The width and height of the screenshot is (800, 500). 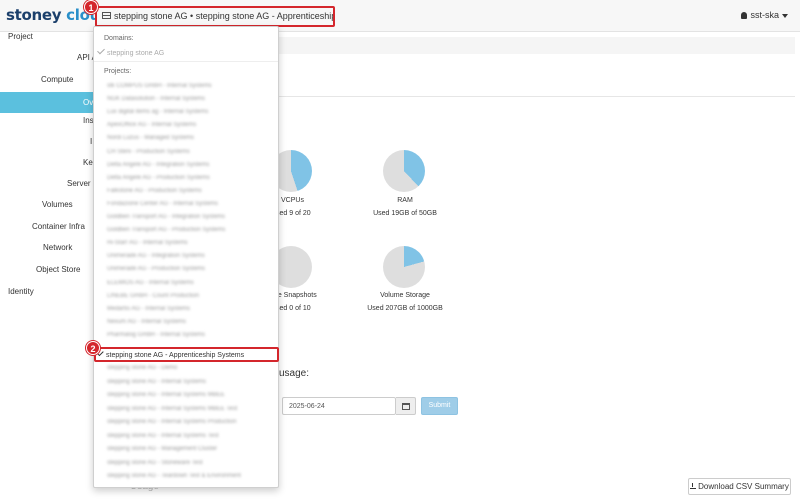 I want to click on project-item: Fondazione Center AG - Internal Systems, so click(x=162, y=204).